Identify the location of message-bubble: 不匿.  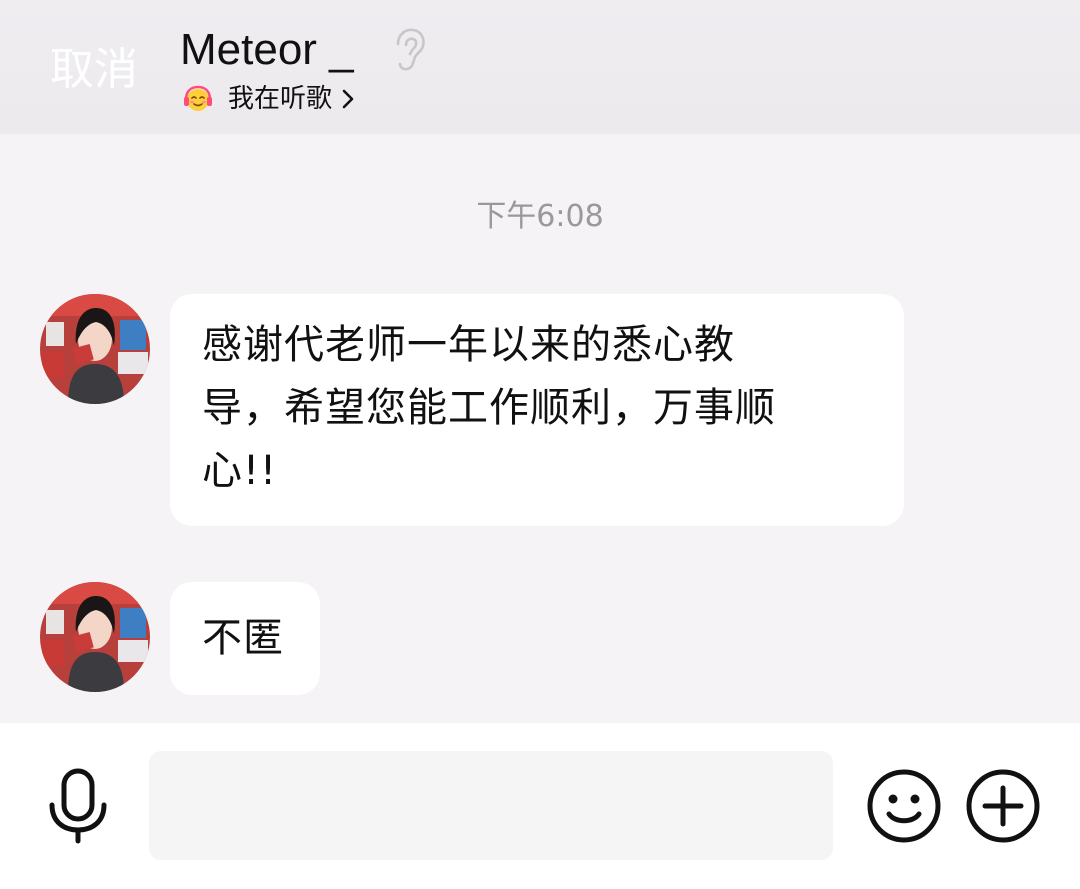
(245, 638).